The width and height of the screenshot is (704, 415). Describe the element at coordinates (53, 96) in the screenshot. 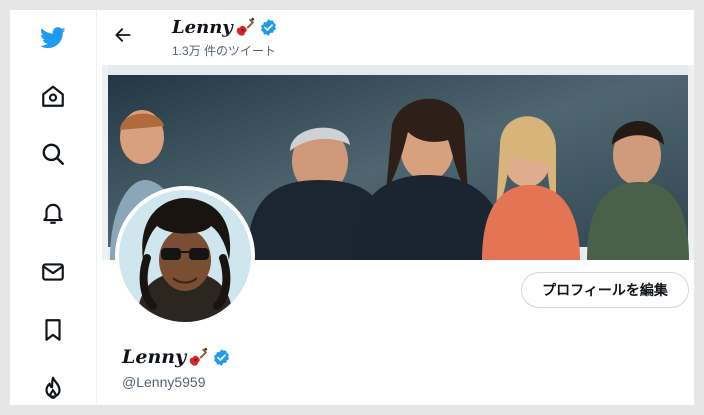

I see `home-icon` at that location.